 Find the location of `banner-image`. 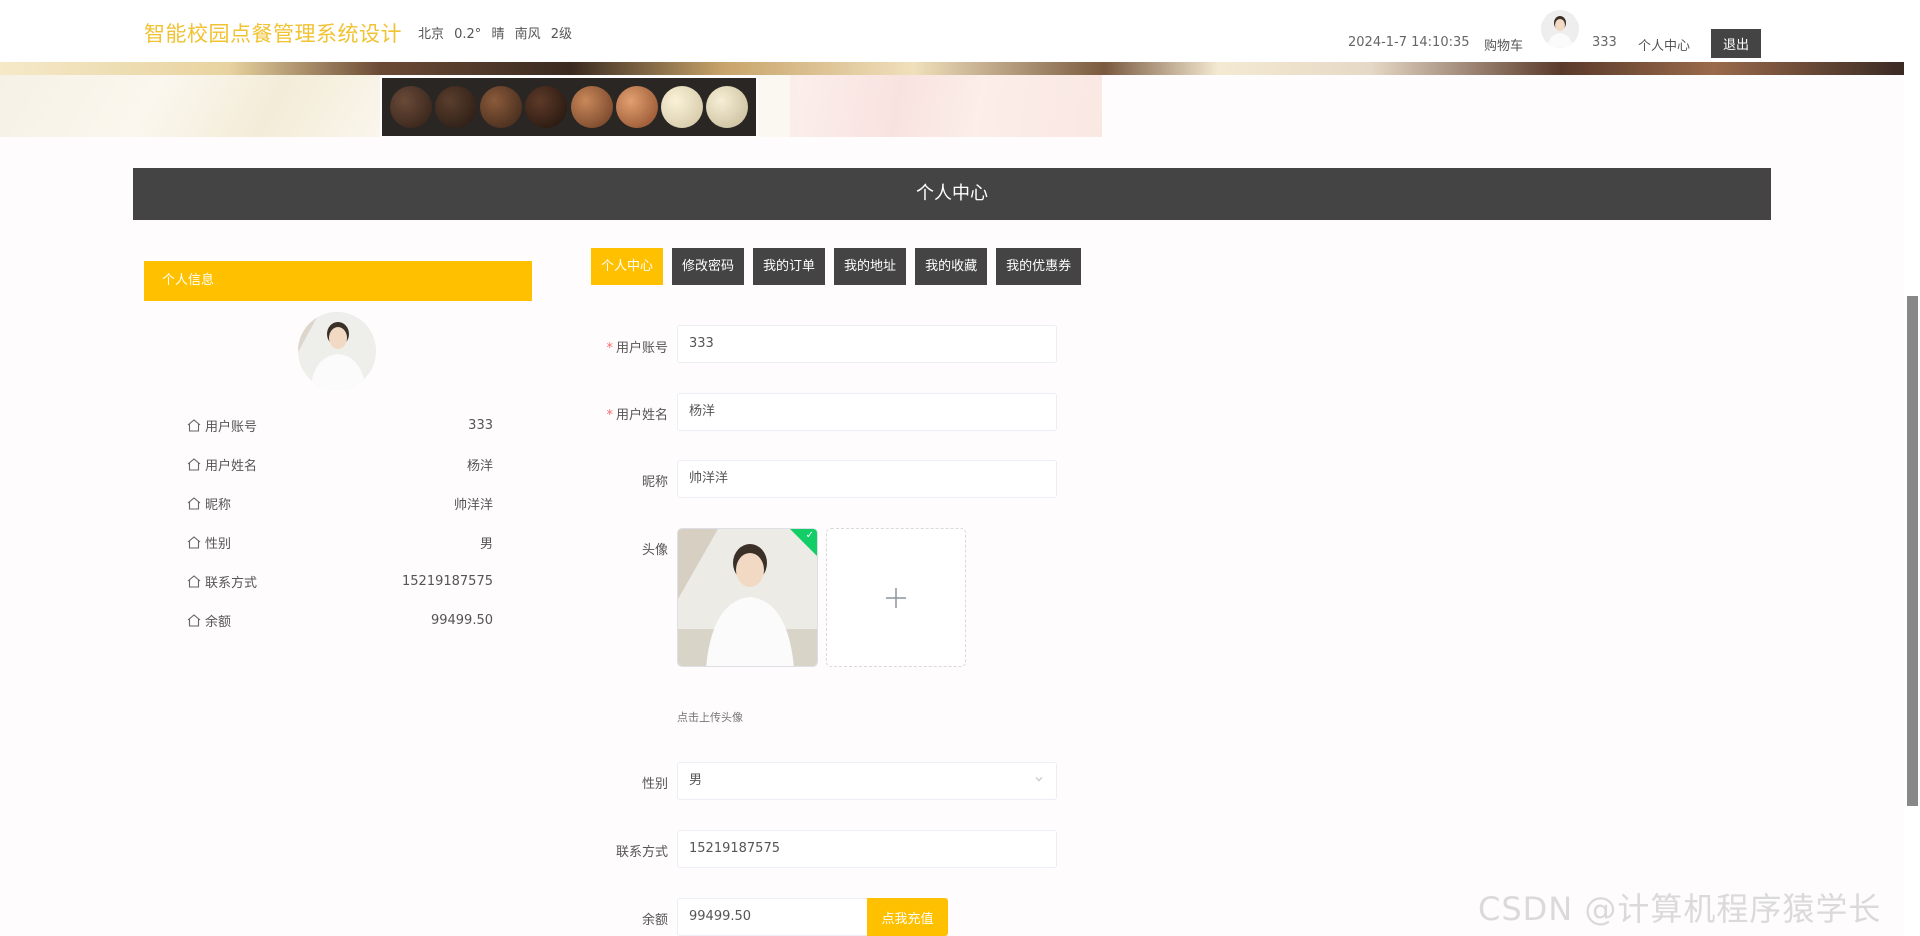

banner-image is located at coordinates (952, 99).